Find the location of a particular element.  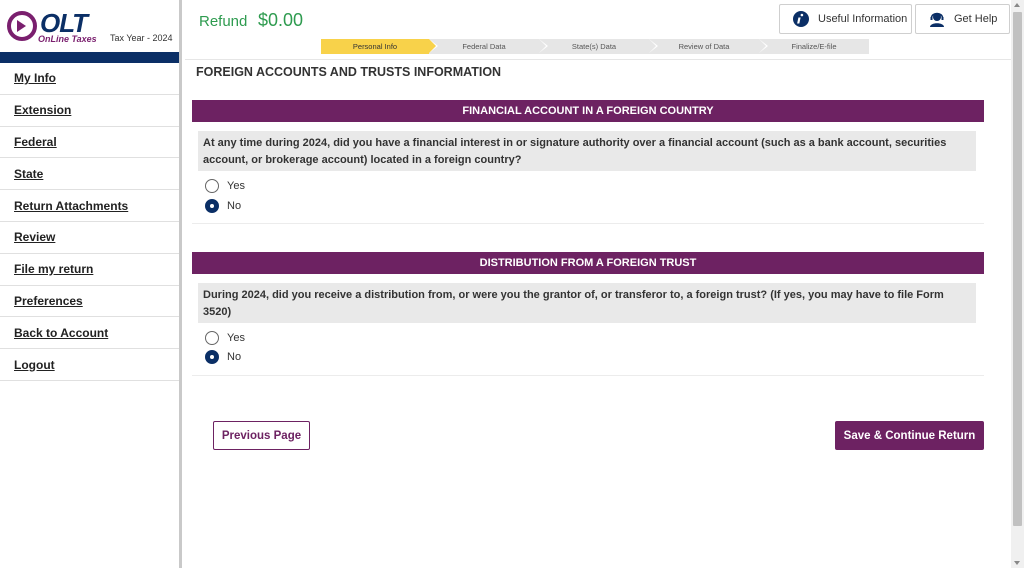

tax-year-label: Tax Year - 2024 is located at coordinates (141, 38).